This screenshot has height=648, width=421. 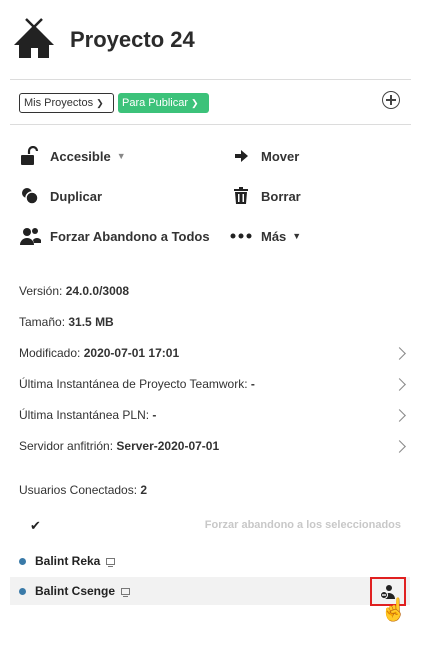 I want to click on projects-dropdown-label: Mis Proyectos, so click(x=59, y=103).